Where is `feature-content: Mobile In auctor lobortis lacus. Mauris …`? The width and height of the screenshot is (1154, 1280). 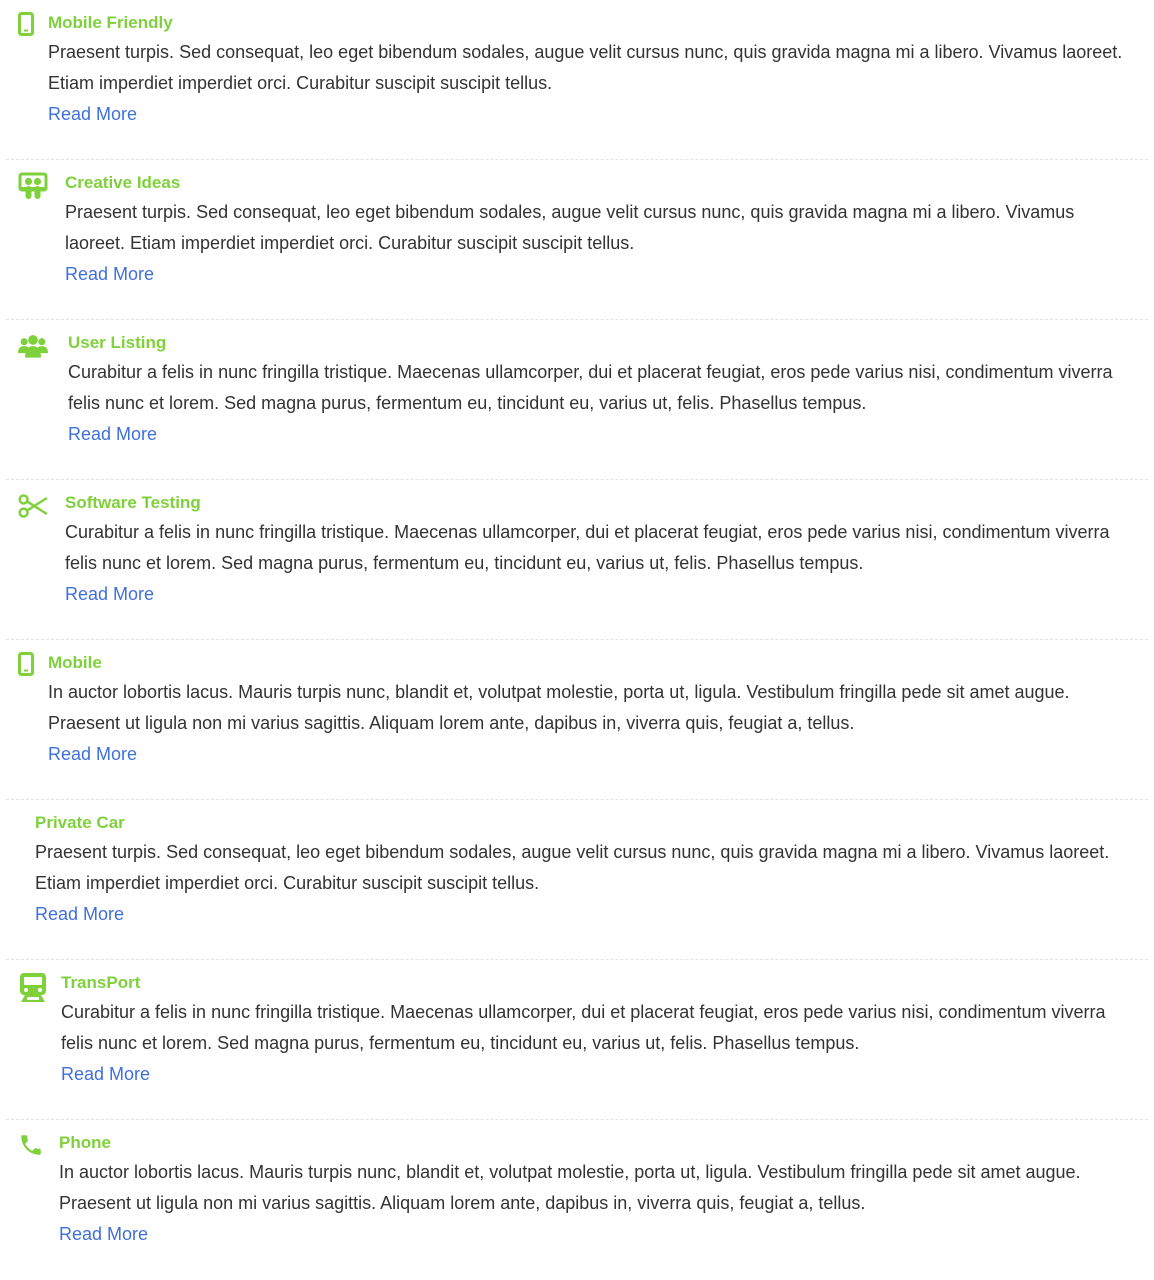
feature-content: Mobile In auctor lobortis lacus. Mauris … is located at coordinates (588, 705).